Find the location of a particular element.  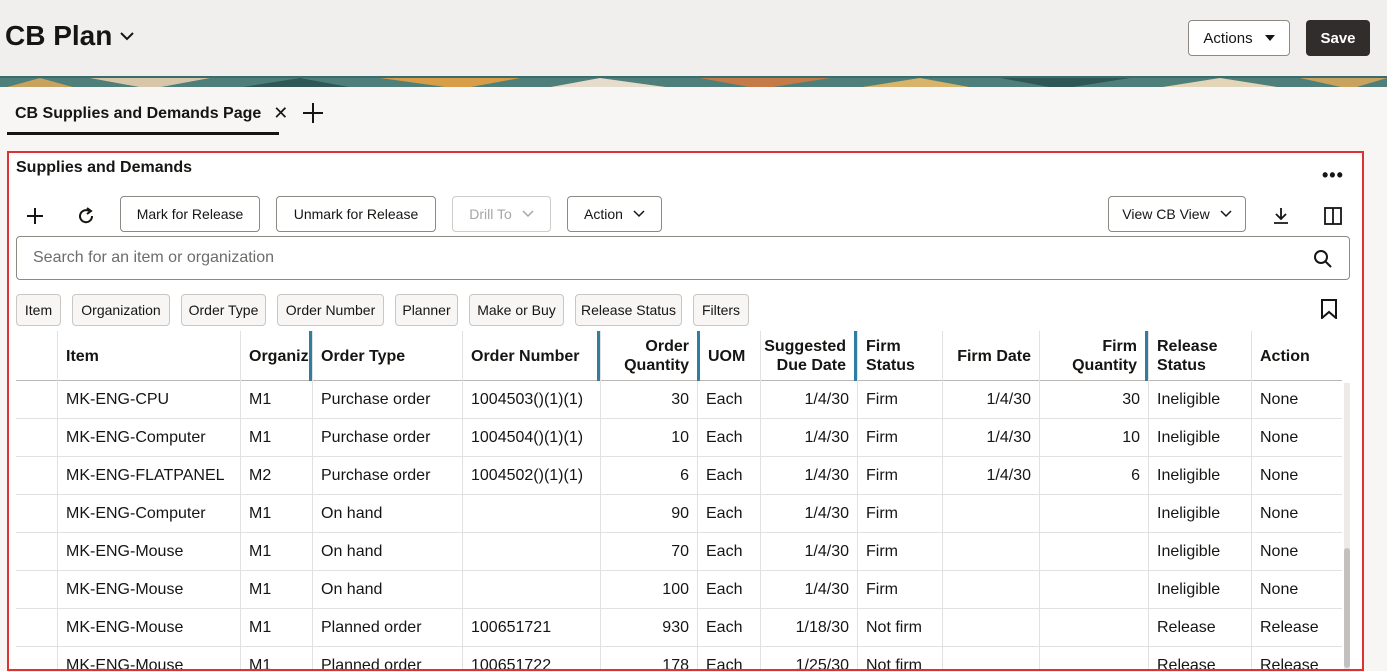

cell-firm-quantity: 6 is located at coordinates (1093, 476).